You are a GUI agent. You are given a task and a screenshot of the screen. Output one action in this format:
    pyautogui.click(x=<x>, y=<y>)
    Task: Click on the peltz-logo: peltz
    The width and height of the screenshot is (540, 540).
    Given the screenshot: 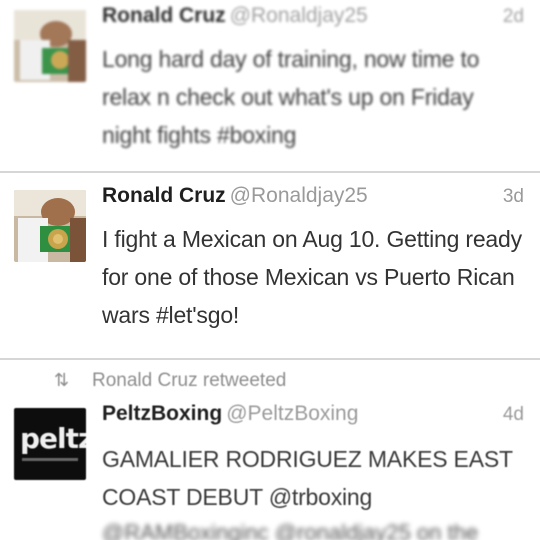 What is the action you would take?
    pyautogui.click(x=50, y=444)
    